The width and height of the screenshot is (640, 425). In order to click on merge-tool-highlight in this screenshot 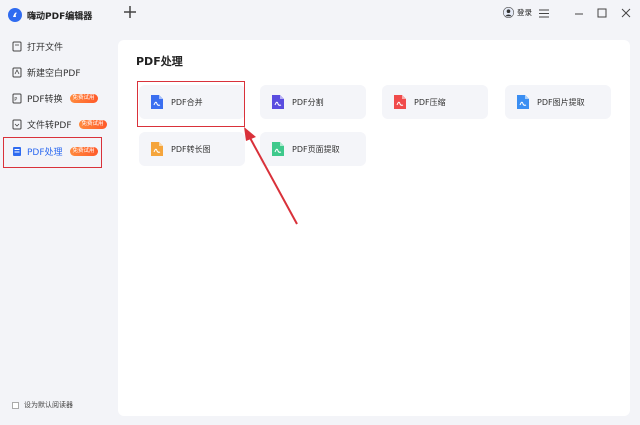, I will do `click(191, 104)`.